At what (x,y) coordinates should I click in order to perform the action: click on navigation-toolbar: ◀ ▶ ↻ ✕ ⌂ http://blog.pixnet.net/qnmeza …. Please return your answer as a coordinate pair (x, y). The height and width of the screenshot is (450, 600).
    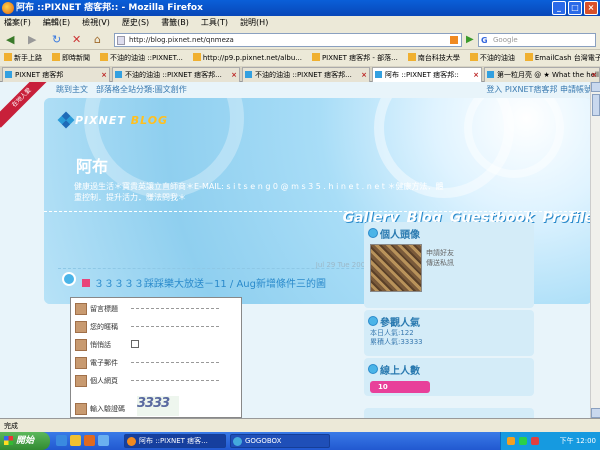
    Looking at the image, I should click on (300, 40).